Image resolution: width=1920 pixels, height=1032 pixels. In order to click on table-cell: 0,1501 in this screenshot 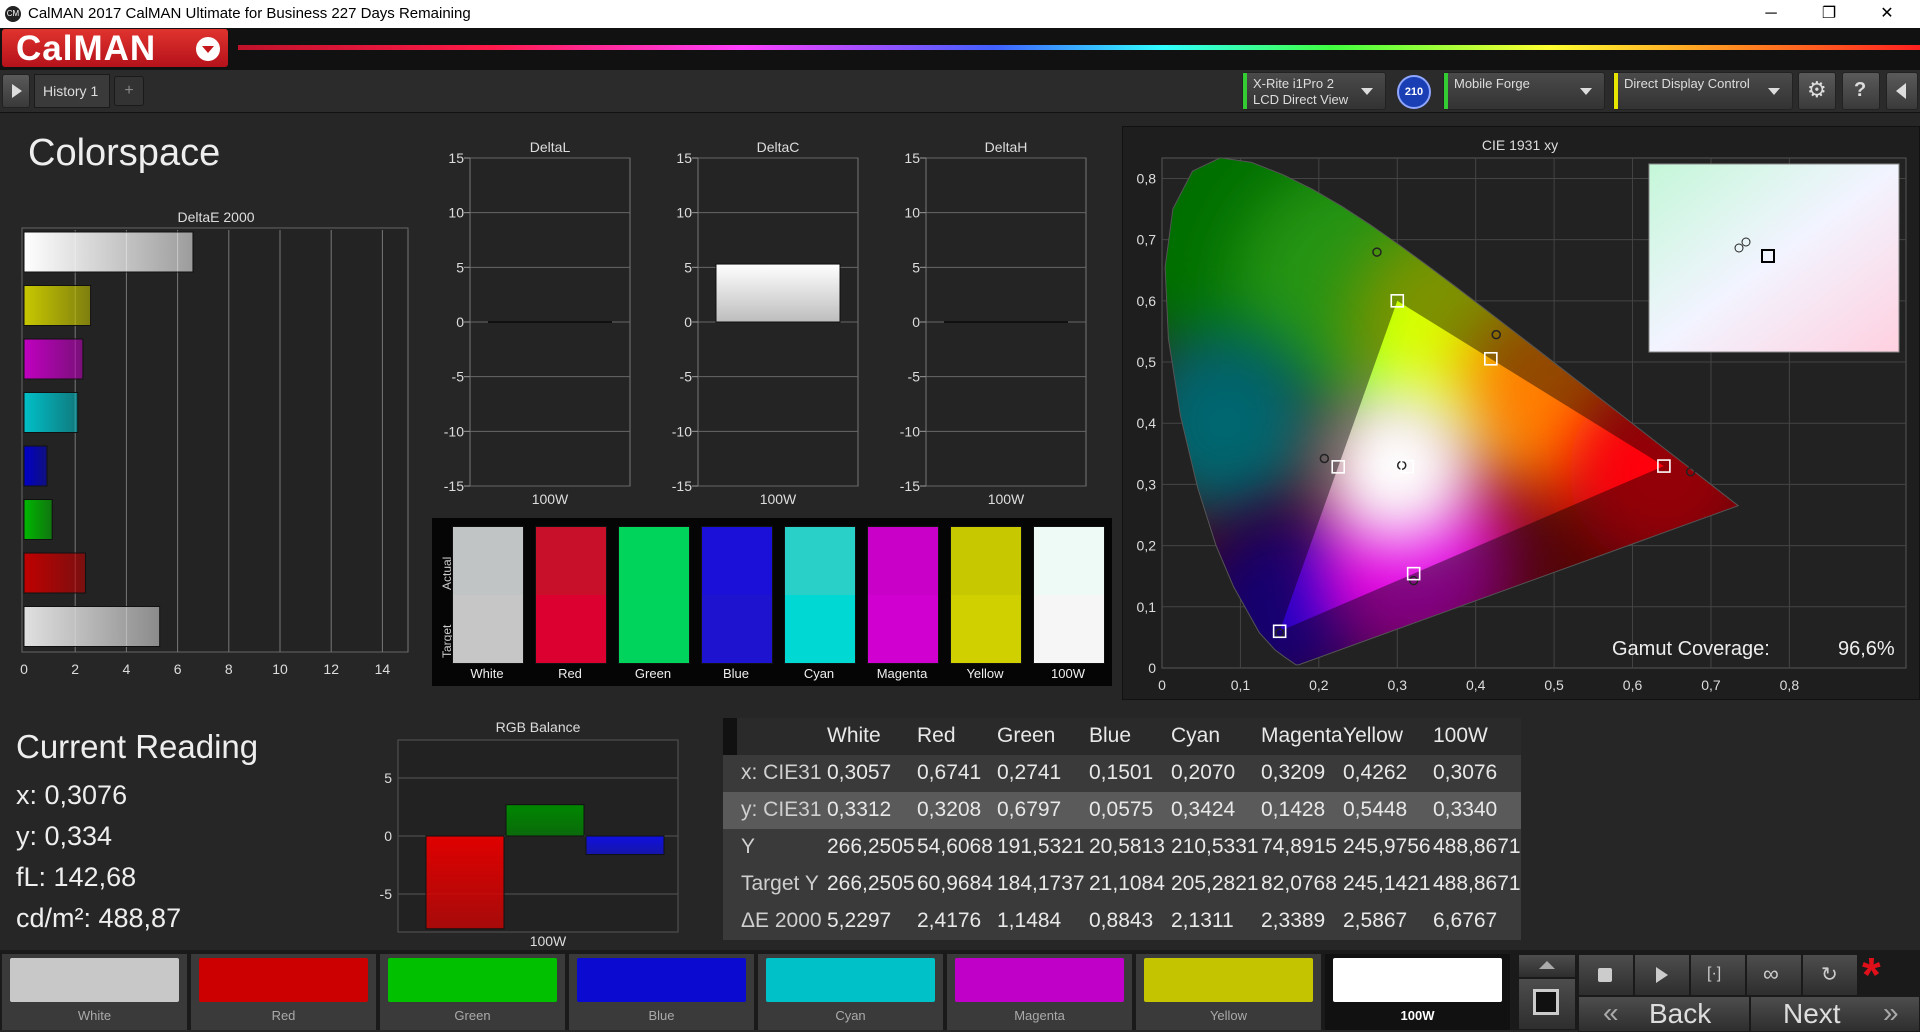, I will do `click(1121, 772)`.